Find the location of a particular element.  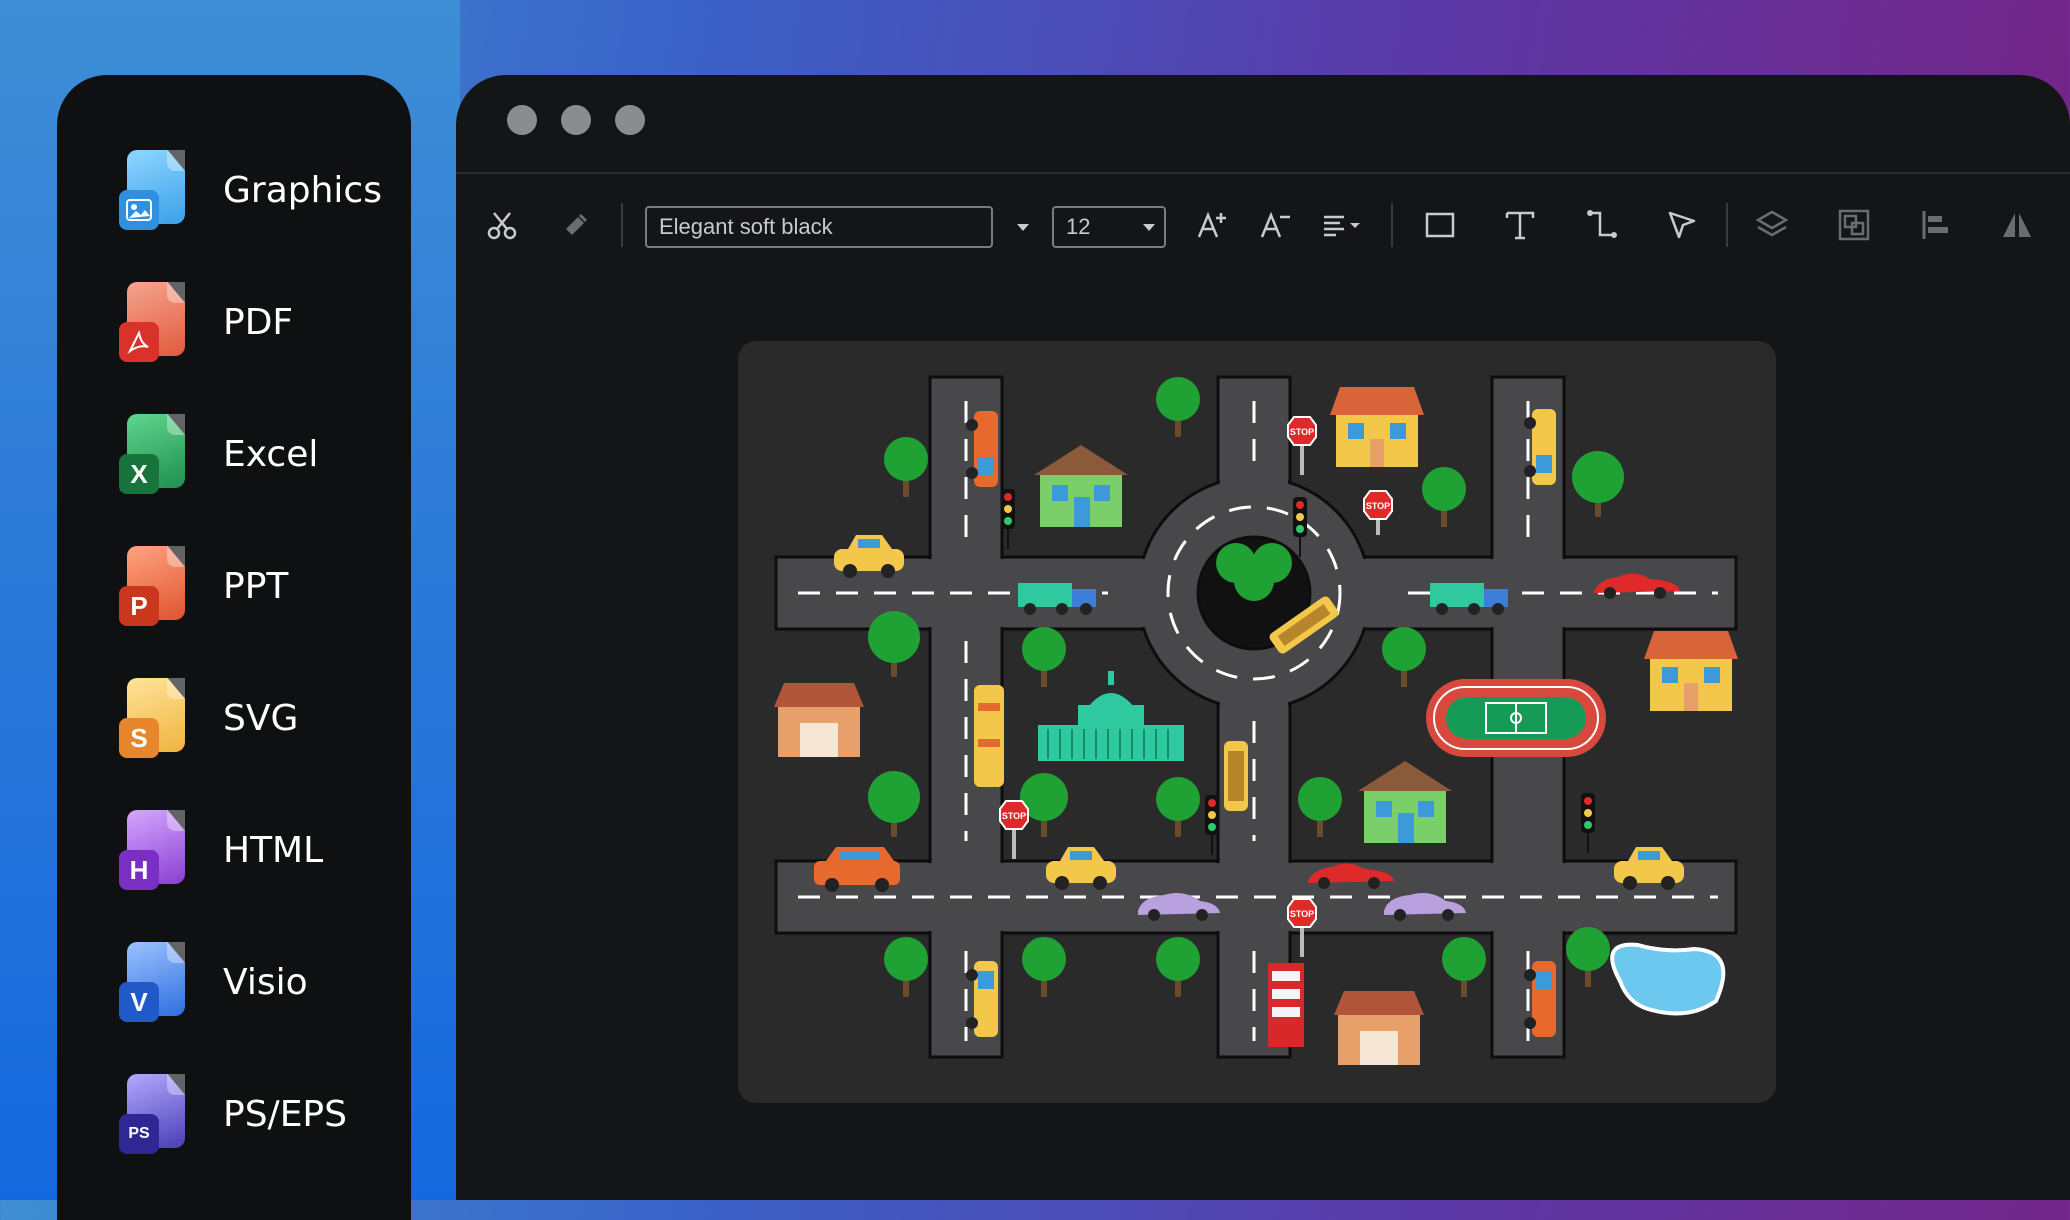

html-file-icon: H is located at coordinates (152, 850).